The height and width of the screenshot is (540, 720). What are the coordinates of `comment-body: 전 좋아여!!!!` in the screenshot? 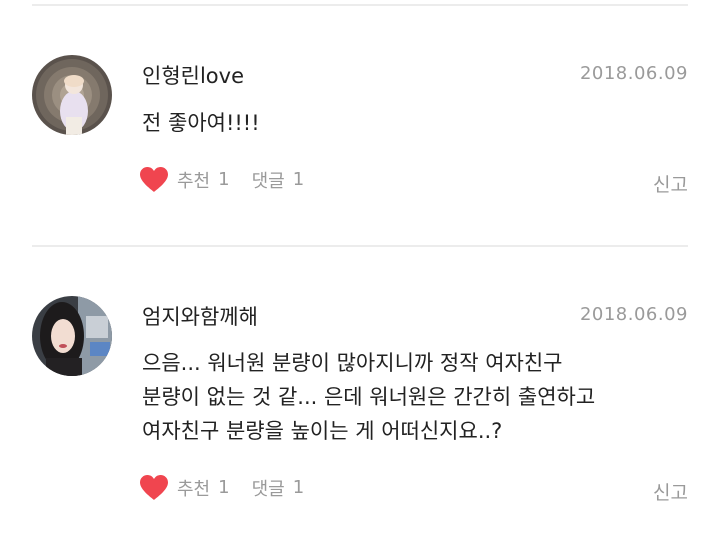 It's located at (201, 123).